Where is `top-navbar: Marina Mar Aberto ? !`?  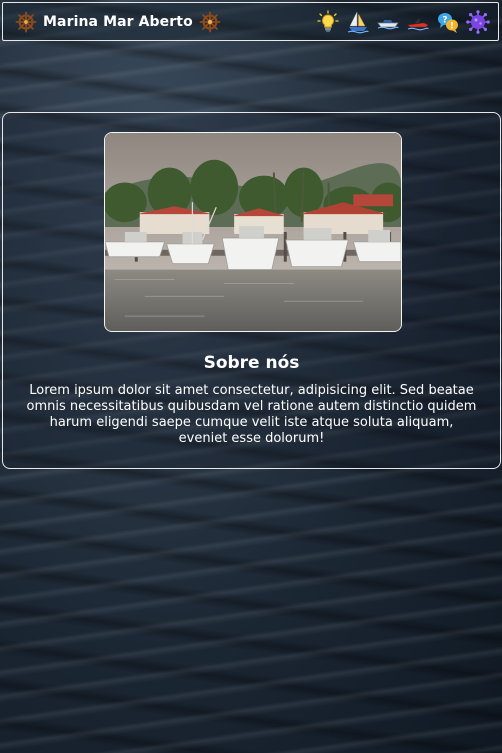 top-navbar: Marina Mar Aberto ? ! is located at coordinates (250, 21).